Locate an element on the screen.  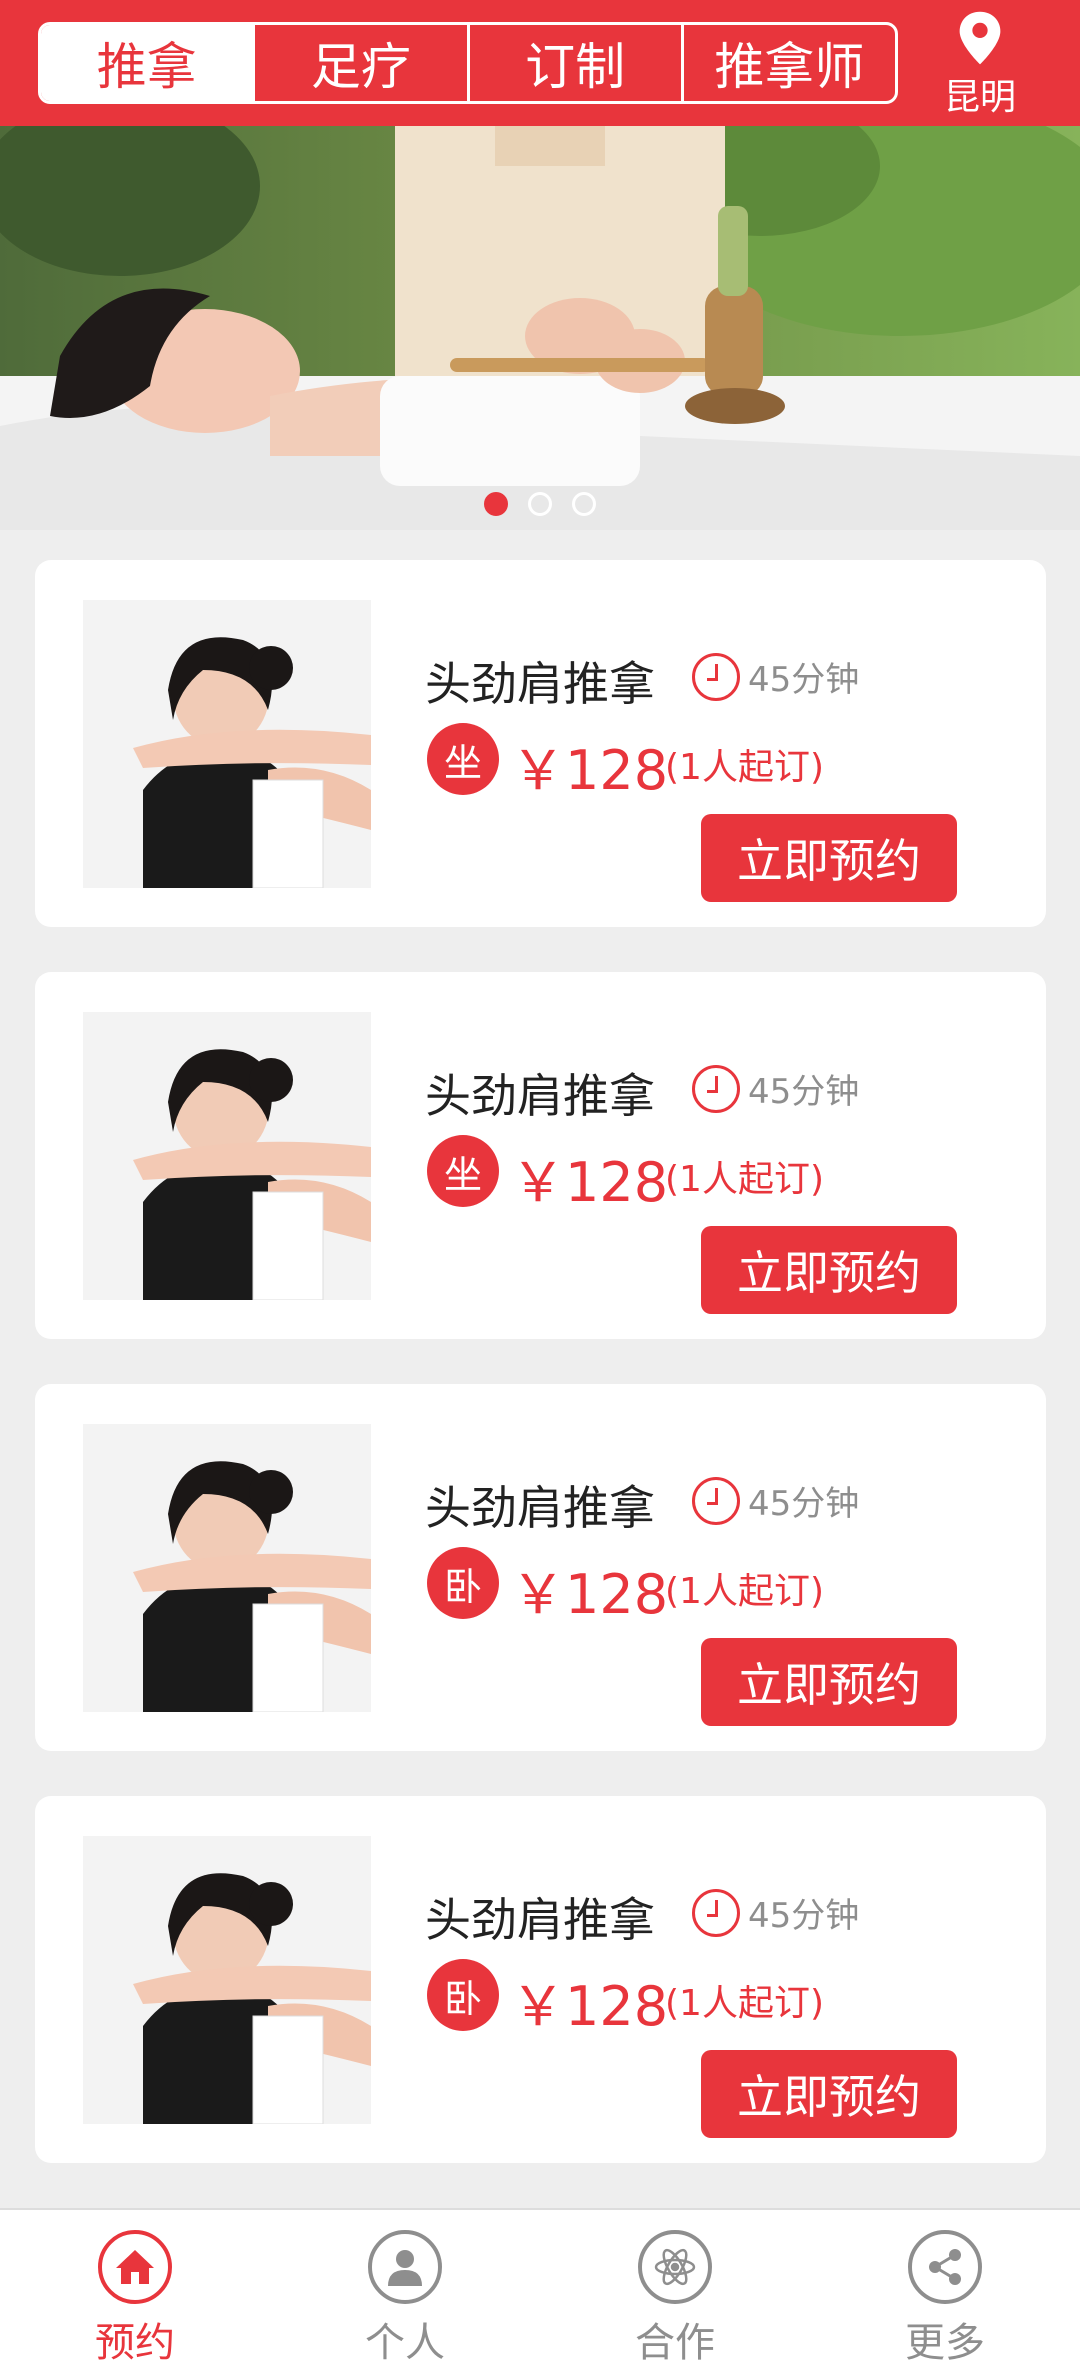
tabbar-label: 更多 is located at coordinates (945, 2343).